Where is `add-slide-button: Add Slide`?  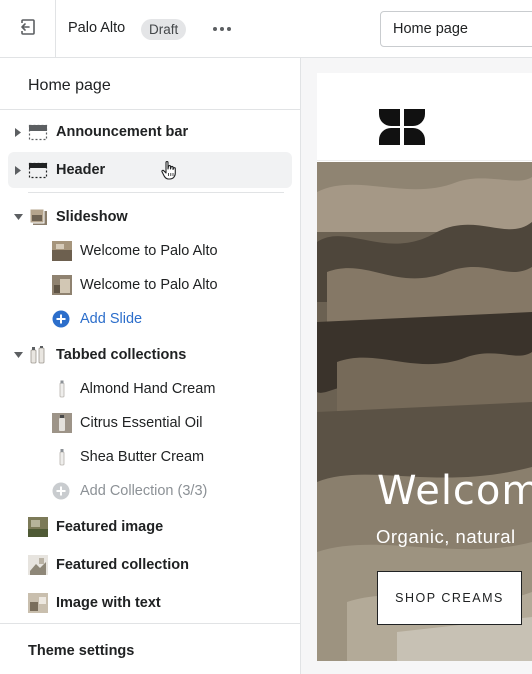
add-slide-button: Add Slide is located at coordinates (150, 319).